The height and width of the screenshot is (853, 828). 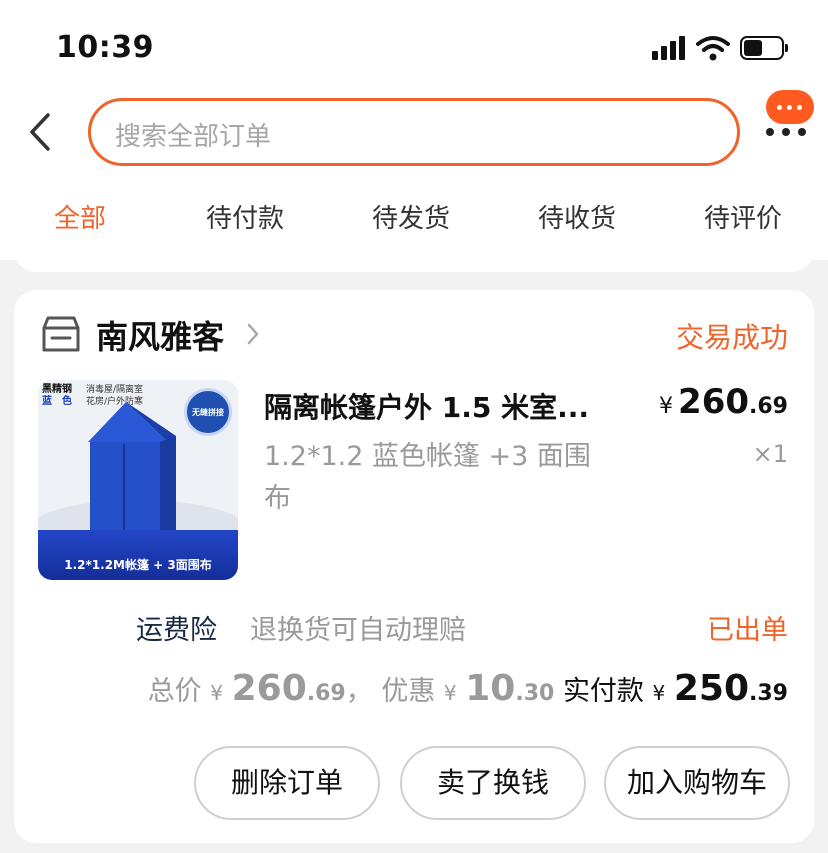 I want to click on wifi-icon, so click(x=713, y=48).